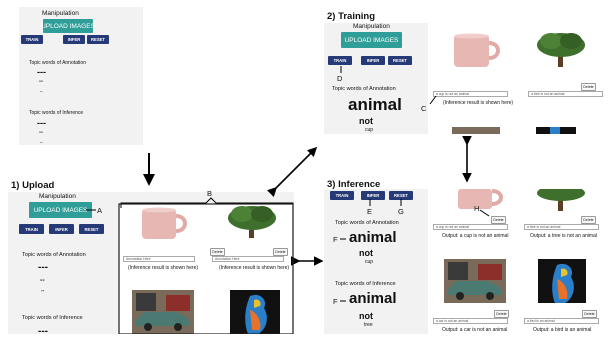 Image resolution: width=616 pixels, height=337 pixels. I want to click on callout-A: A, so click(100, 210).